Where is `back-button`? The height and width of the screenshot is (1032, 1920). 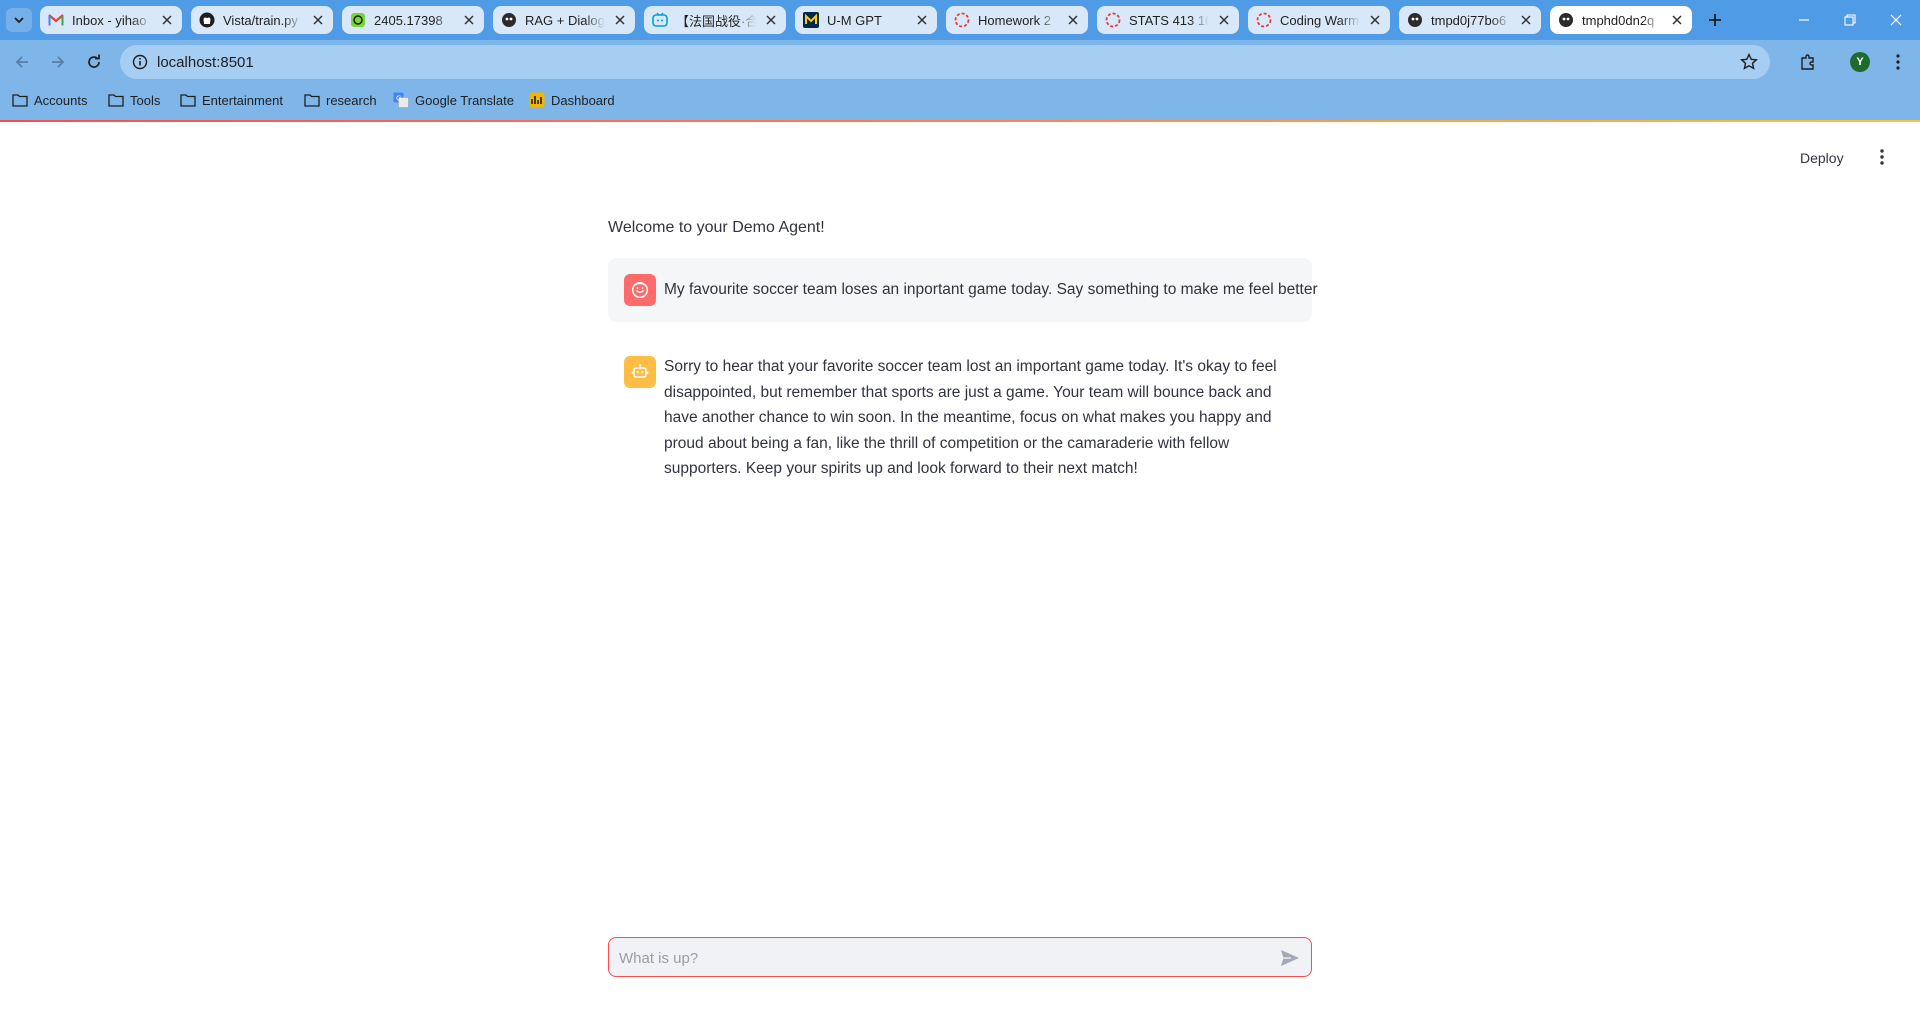 back-button is located at coordinates (22, 62).